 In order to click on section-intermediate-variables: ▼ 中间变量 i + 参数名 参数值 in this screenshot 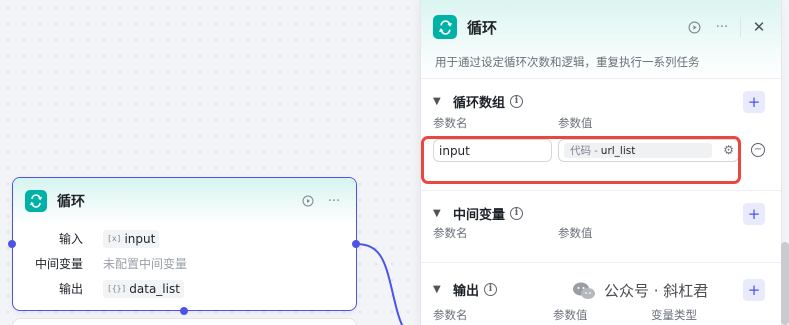, I will do `click(601, 226)`.